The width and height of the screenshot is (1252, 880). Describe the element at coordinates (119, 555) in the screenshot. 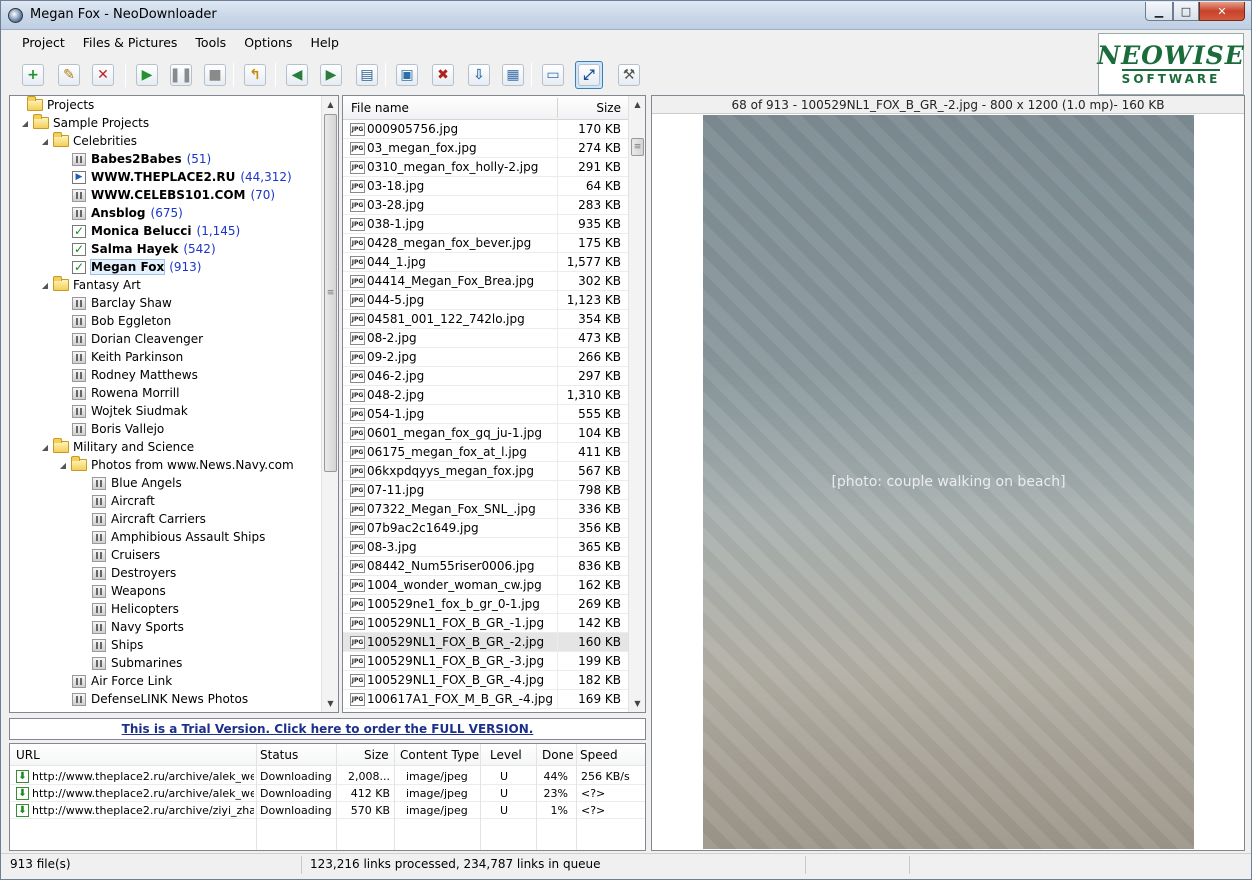

I see `tree-item: Cruisers` at that location.